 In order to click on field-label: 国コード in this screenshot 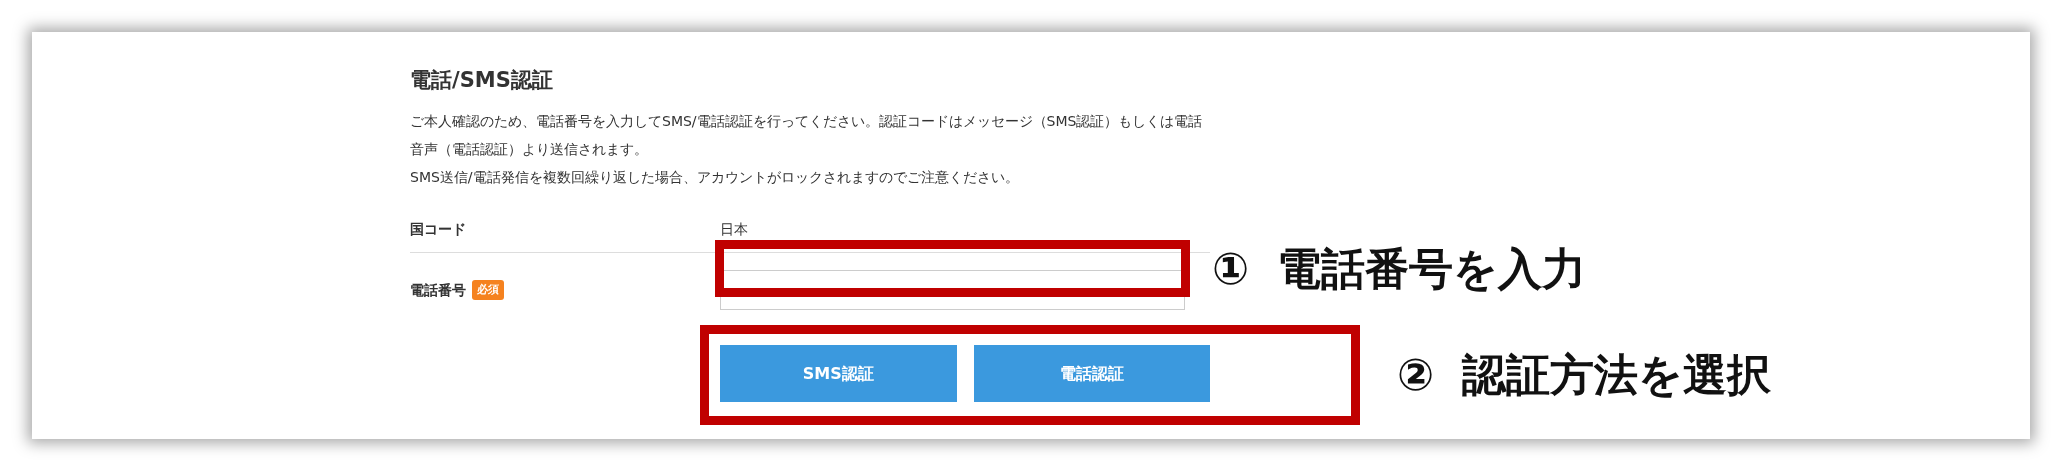, I will do `click(438, 230)`.